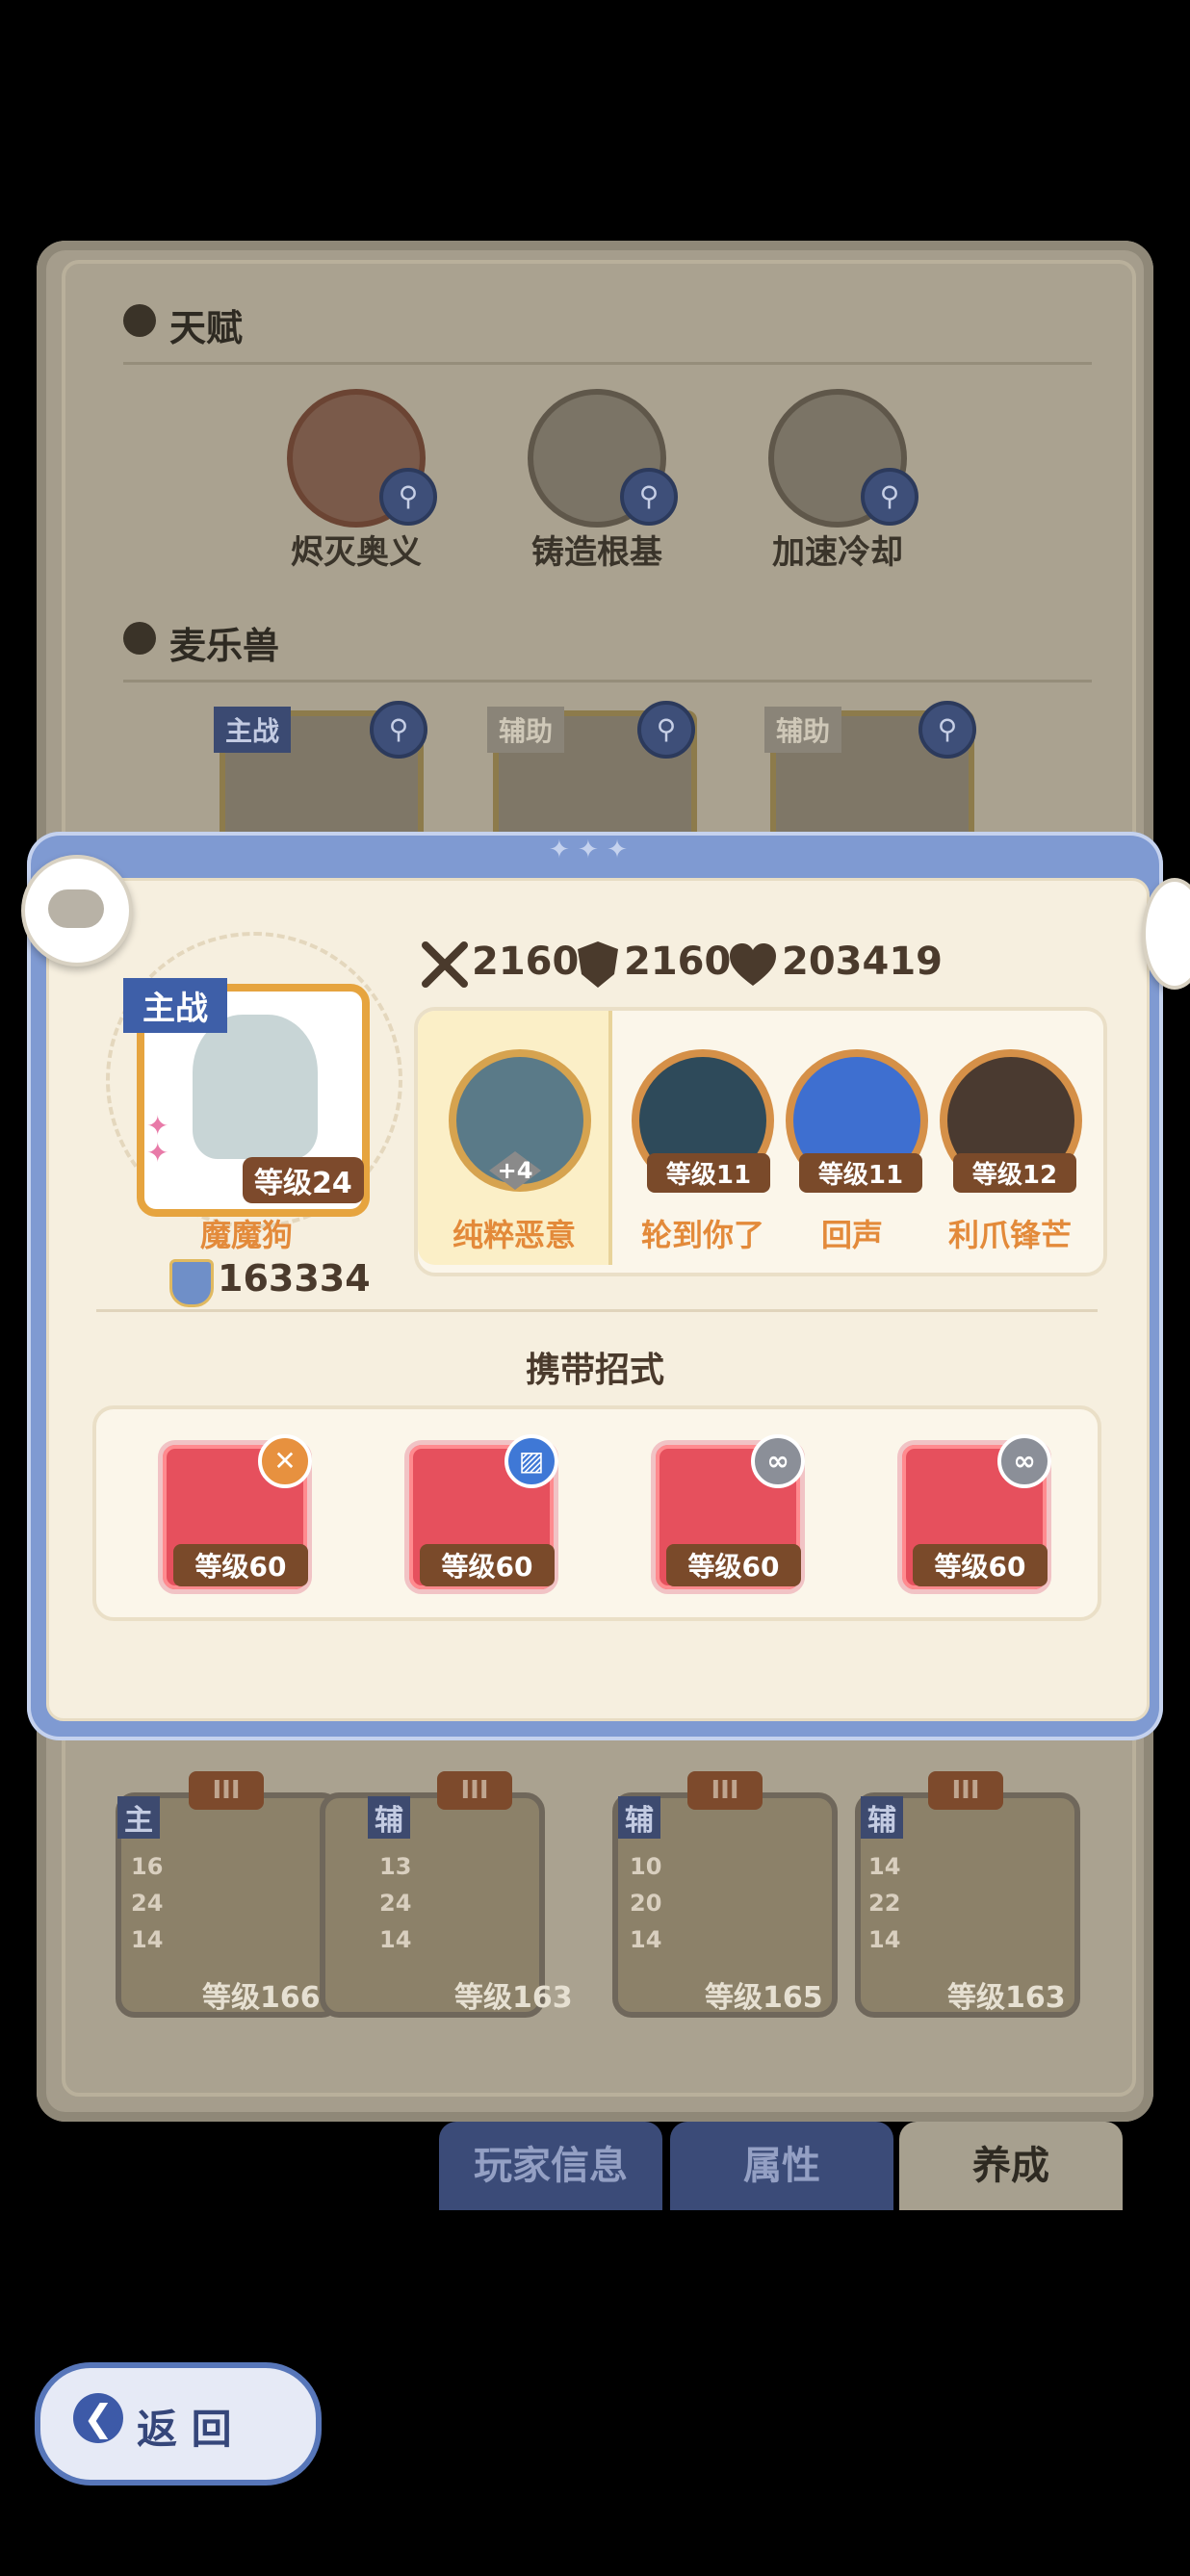 The height and width of the screenshot is (2576, 1190). What do you see at coordinates (246, 1235) in the screenshot?
I see `monster-name: 魔魔狗` at bounding box center [246, 1235].